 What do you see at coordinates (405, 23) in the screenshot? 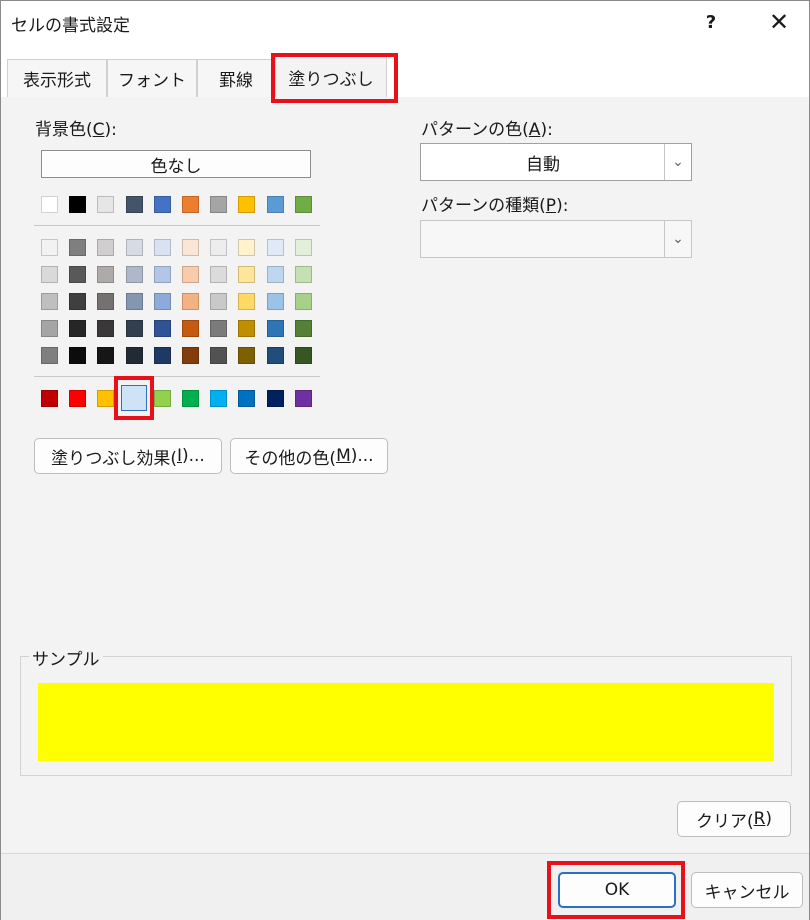
I see `title-bar: セルの書式設定 ? ✕` at bounding box center [405, 23].